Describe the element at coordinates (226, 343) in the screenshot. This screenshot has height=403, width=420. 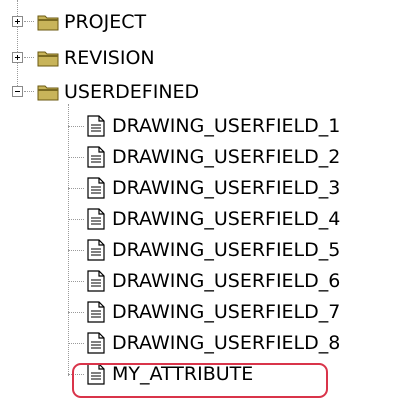
I see `tree-node-label: DRAWING_USERFIELD_8` at that location.